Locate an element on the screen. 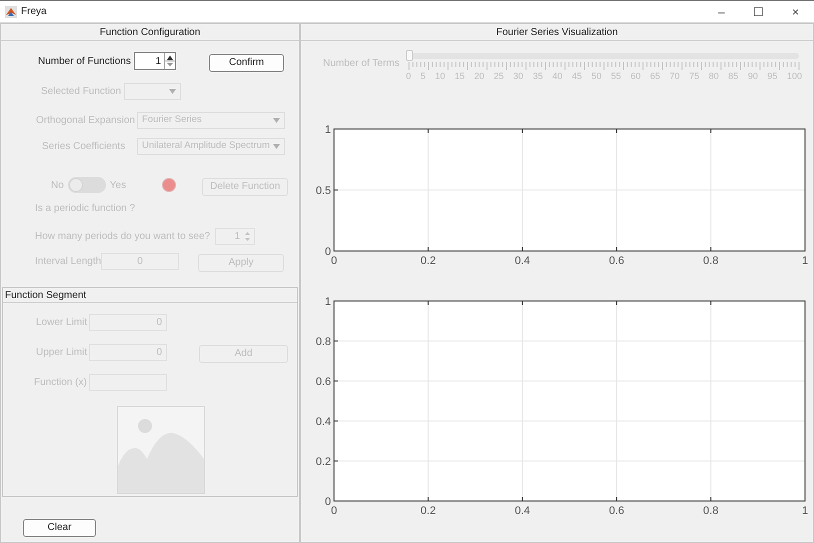 The height and width of the screenshot is (543, 814). clear-button: Clear is located at coordinates (59, 527).